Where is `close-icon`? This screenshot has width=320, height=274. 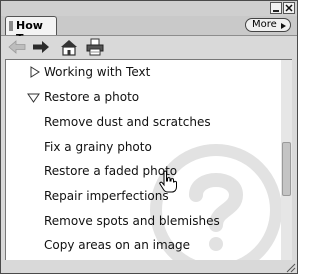 close-icon is located at coordinates (289, 8).